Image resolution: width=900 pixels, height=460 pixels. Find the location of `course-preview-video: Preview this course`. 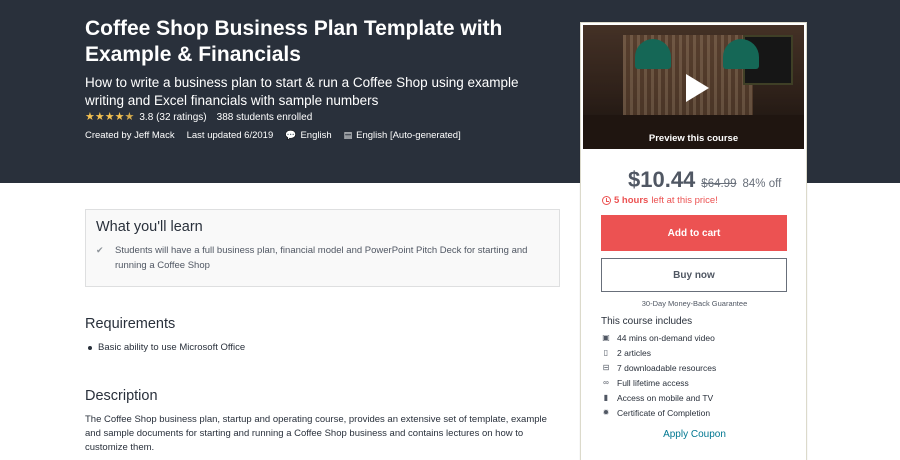

course-preview-video: Preview this course is located at coordinates (693, 87).